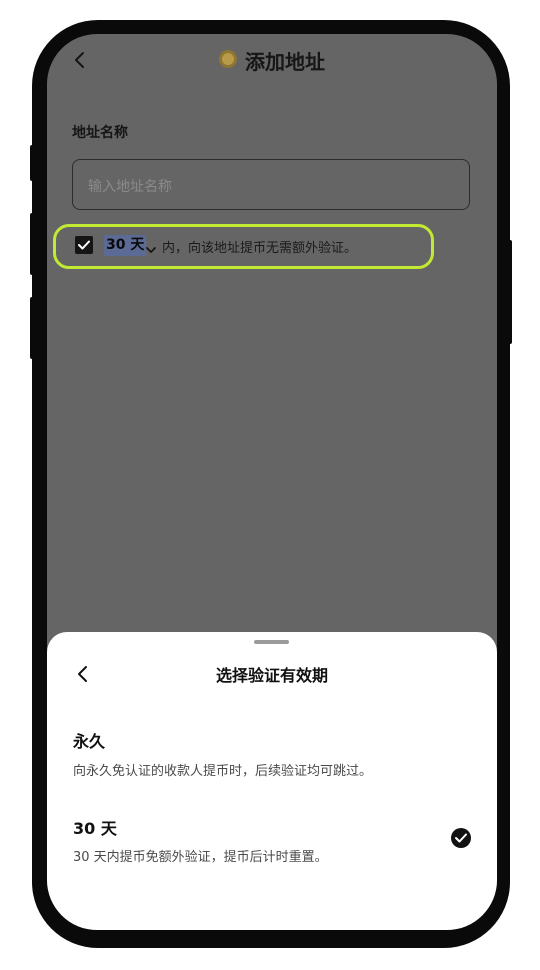  I want to click on option-desc: 向永久免认证的收款人提币时，后续验证均可跳过。, so click(223, 771).